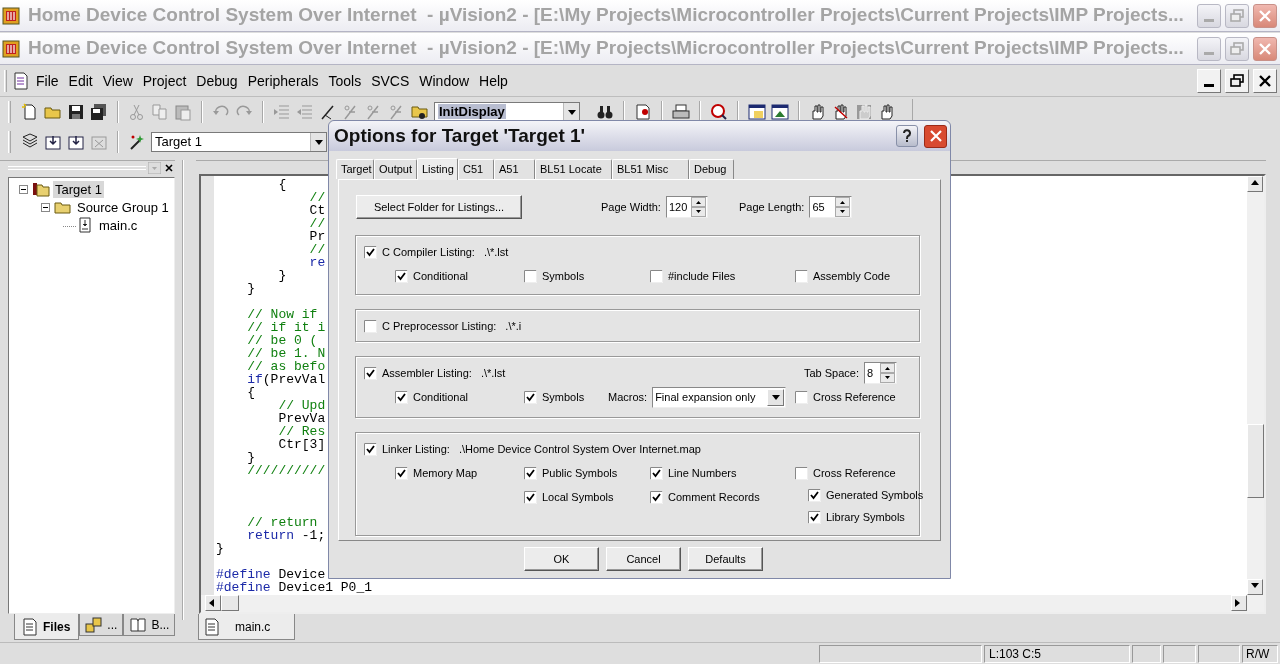 Image resolution: width=1280 pixels, height=664 pixels. I want to click on tree-item: Source Group 1, so click(123, 207).